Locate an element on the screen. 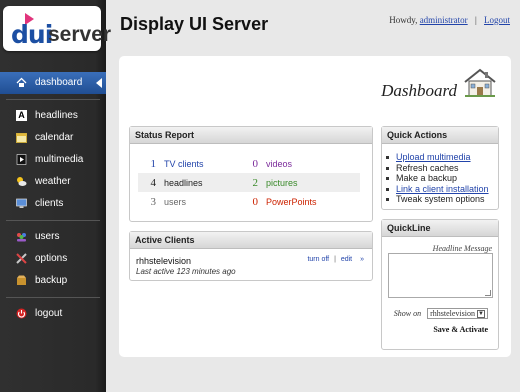  pictures-count: 2 is located at coordinates (256, 182).